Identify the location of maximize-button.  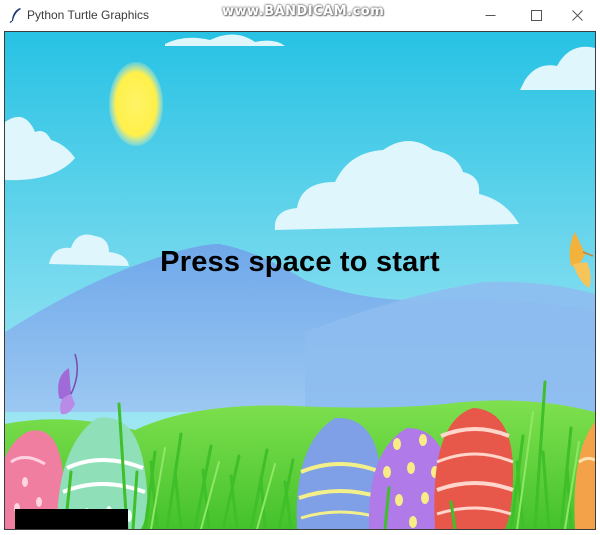
(536, 15).